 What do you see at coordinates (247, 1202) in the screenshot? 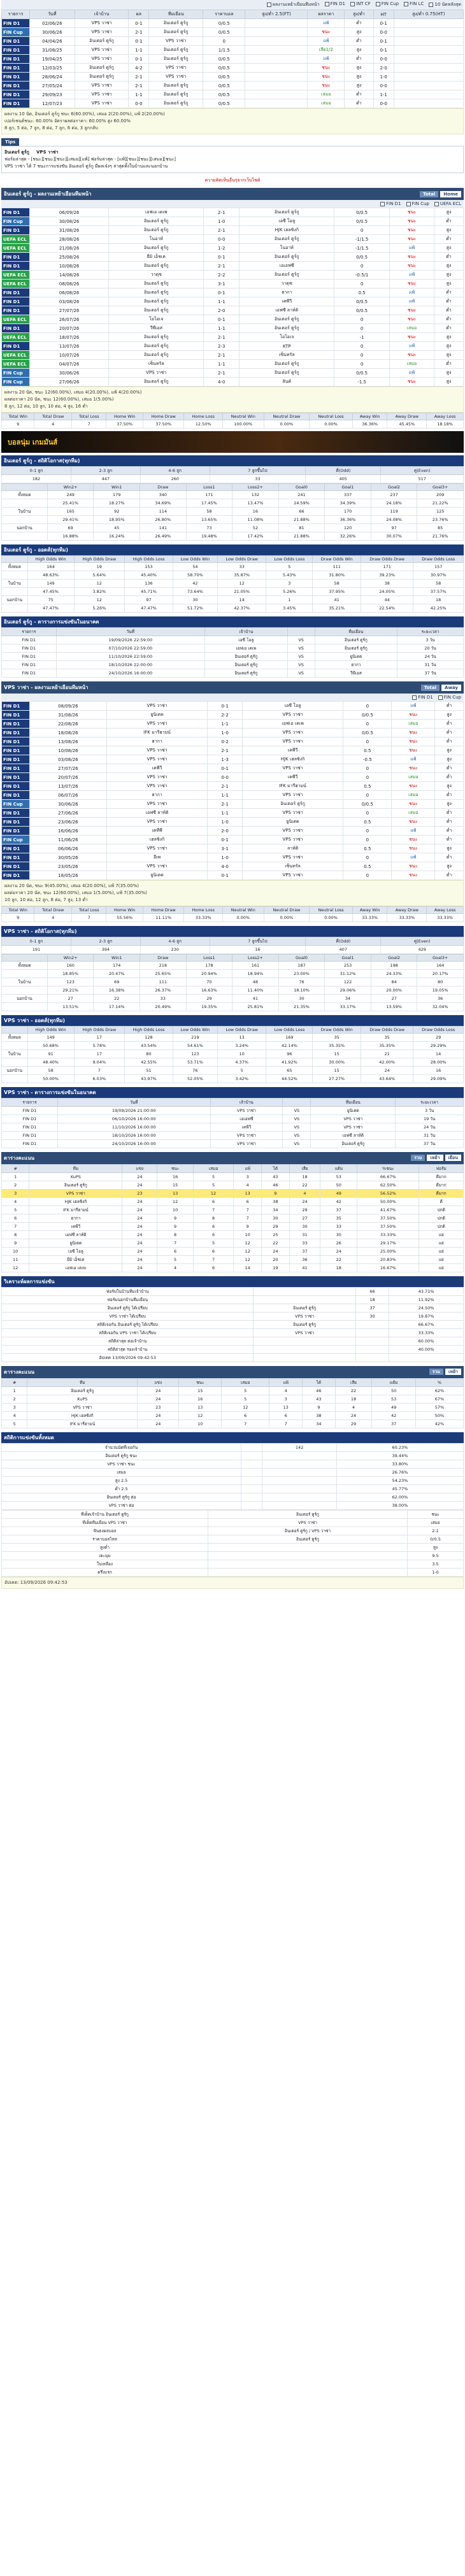
I see `table-cell: 6` at bounding box center [247, 1202].